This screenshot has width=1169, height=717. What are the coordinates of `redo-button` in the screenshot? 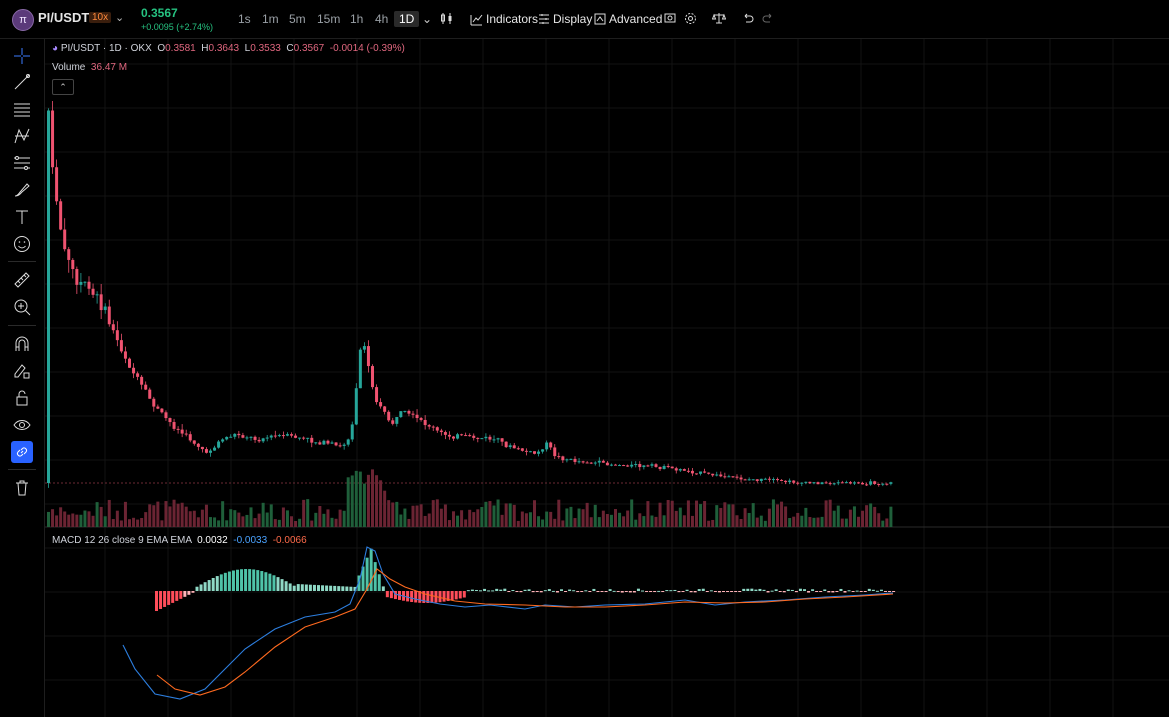 It's located at (768, 18).